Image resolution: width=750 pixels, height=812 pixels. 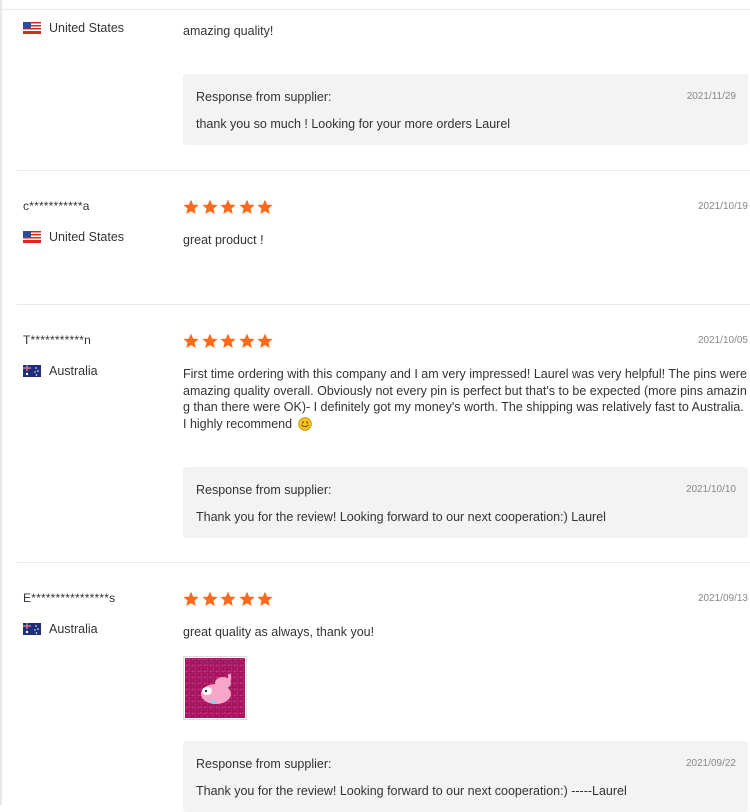 What do you see at coordinates (228, 31) in the screenshot?
I see `review-text: amazing quality!` at bounding box center [228, 31].